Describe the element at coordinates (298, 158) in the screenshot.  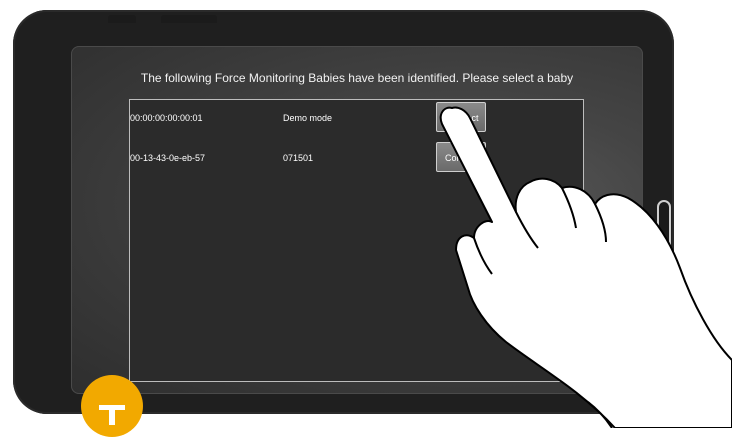
I see `device-name: 071501` at that location.